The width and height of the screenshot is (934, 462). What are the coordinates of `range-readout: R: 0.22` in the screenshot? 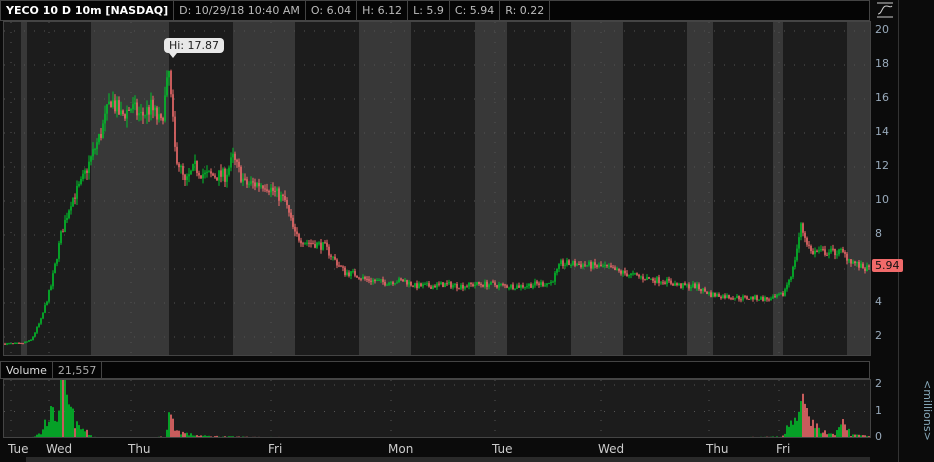 It's located at (525, 10).